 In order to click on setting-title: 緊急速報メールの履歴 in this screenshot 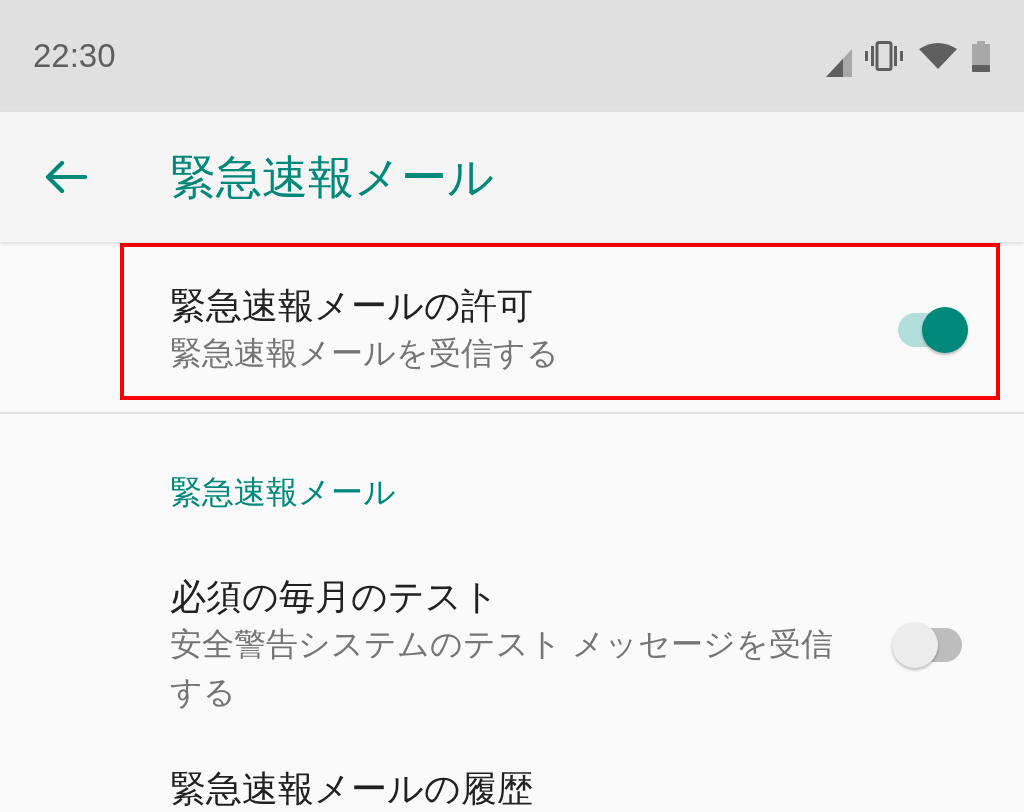, I will do `click(351, 789)`.